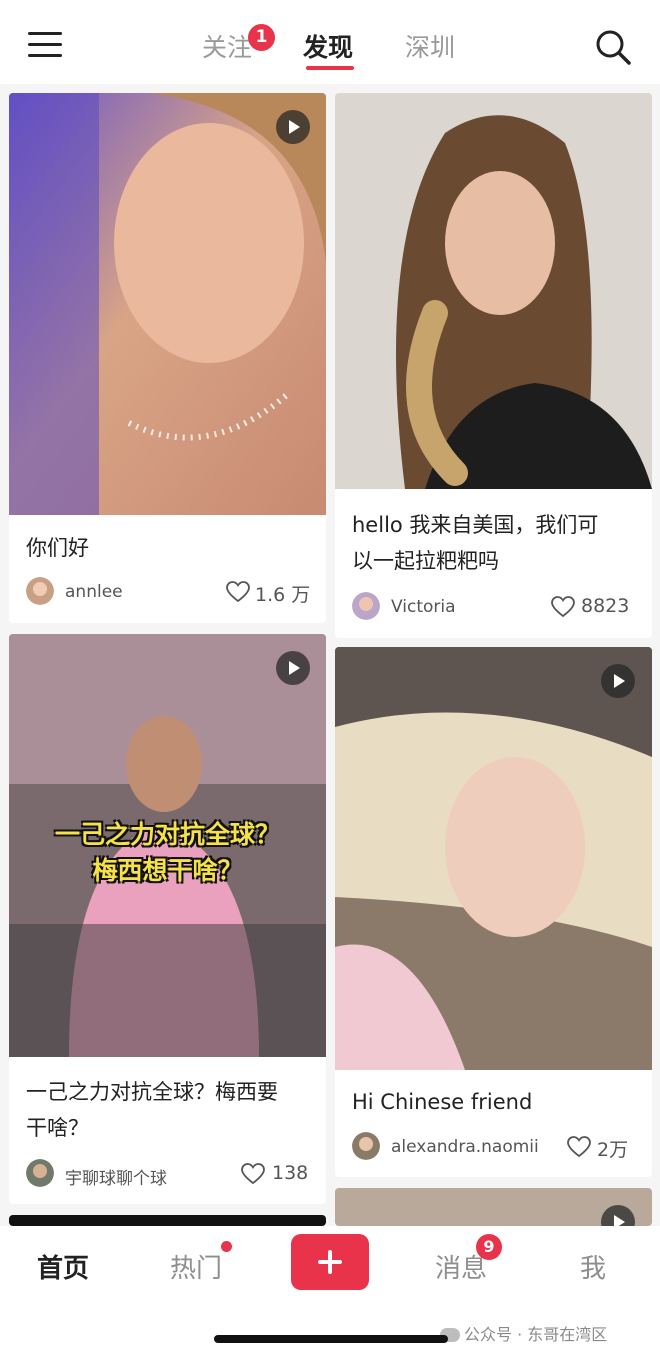 The height and width of the screenshot is (1357, 660). Describe the element at coordinates (442, 1102) in the screenshot. I see `post-title: Hi Chinese friend` at that location.